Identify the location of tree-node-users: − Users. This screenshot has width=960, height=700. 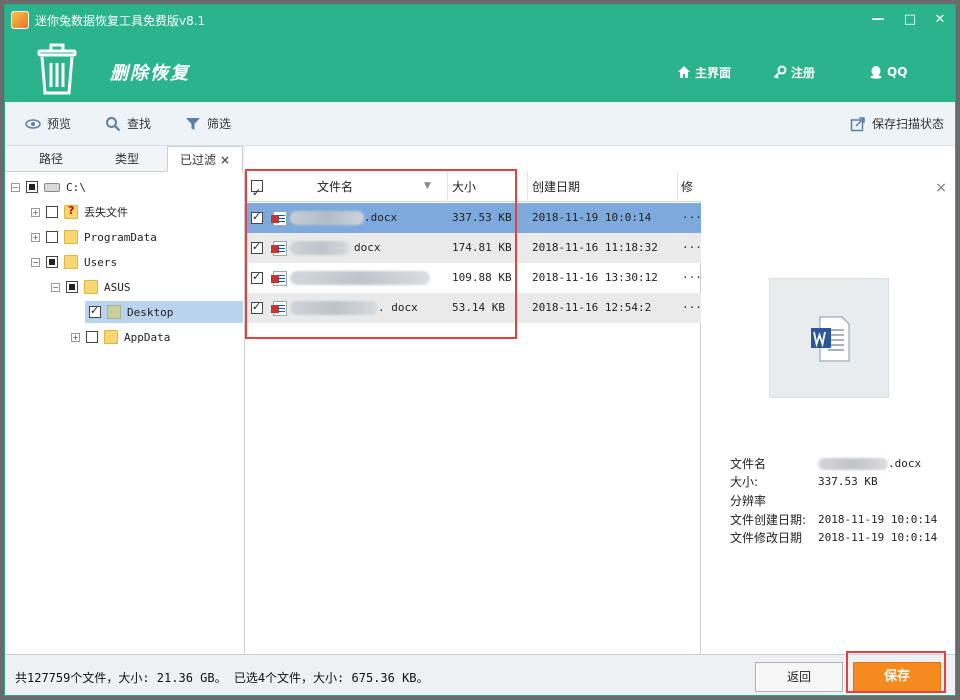
(74, 262).